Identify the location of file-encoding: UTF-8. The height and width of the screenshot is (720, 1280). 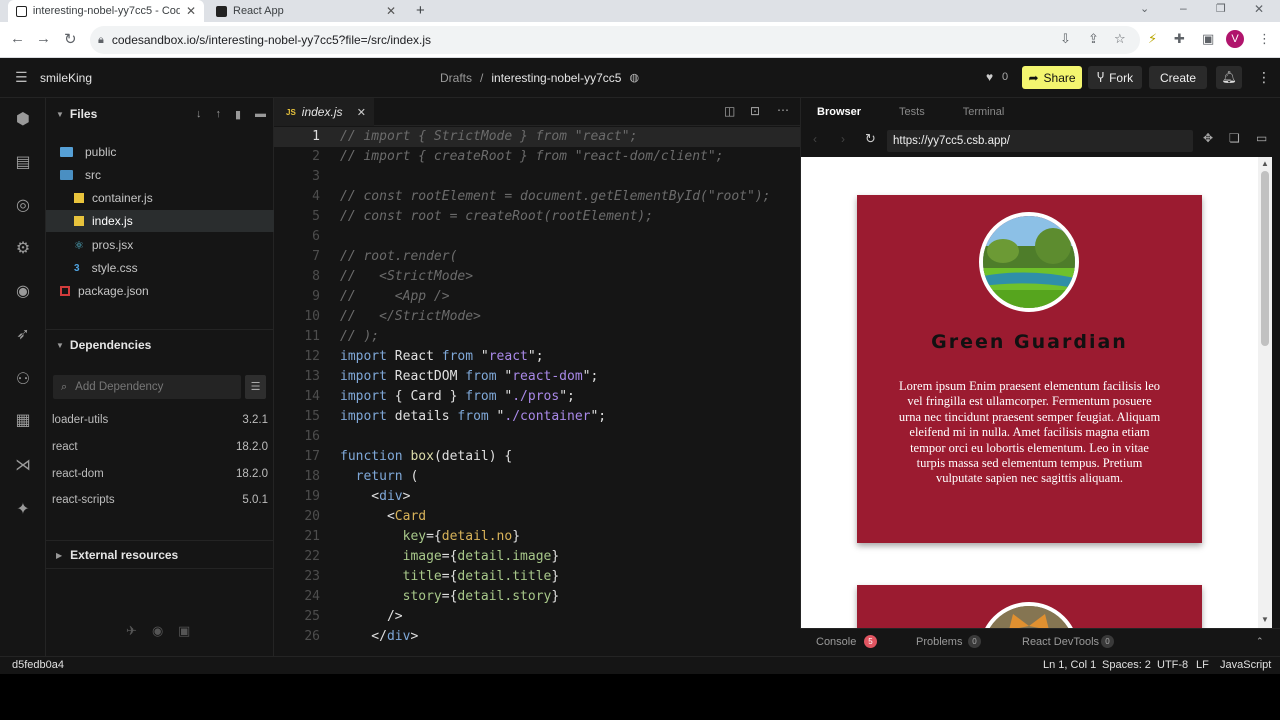
(1172, 665).